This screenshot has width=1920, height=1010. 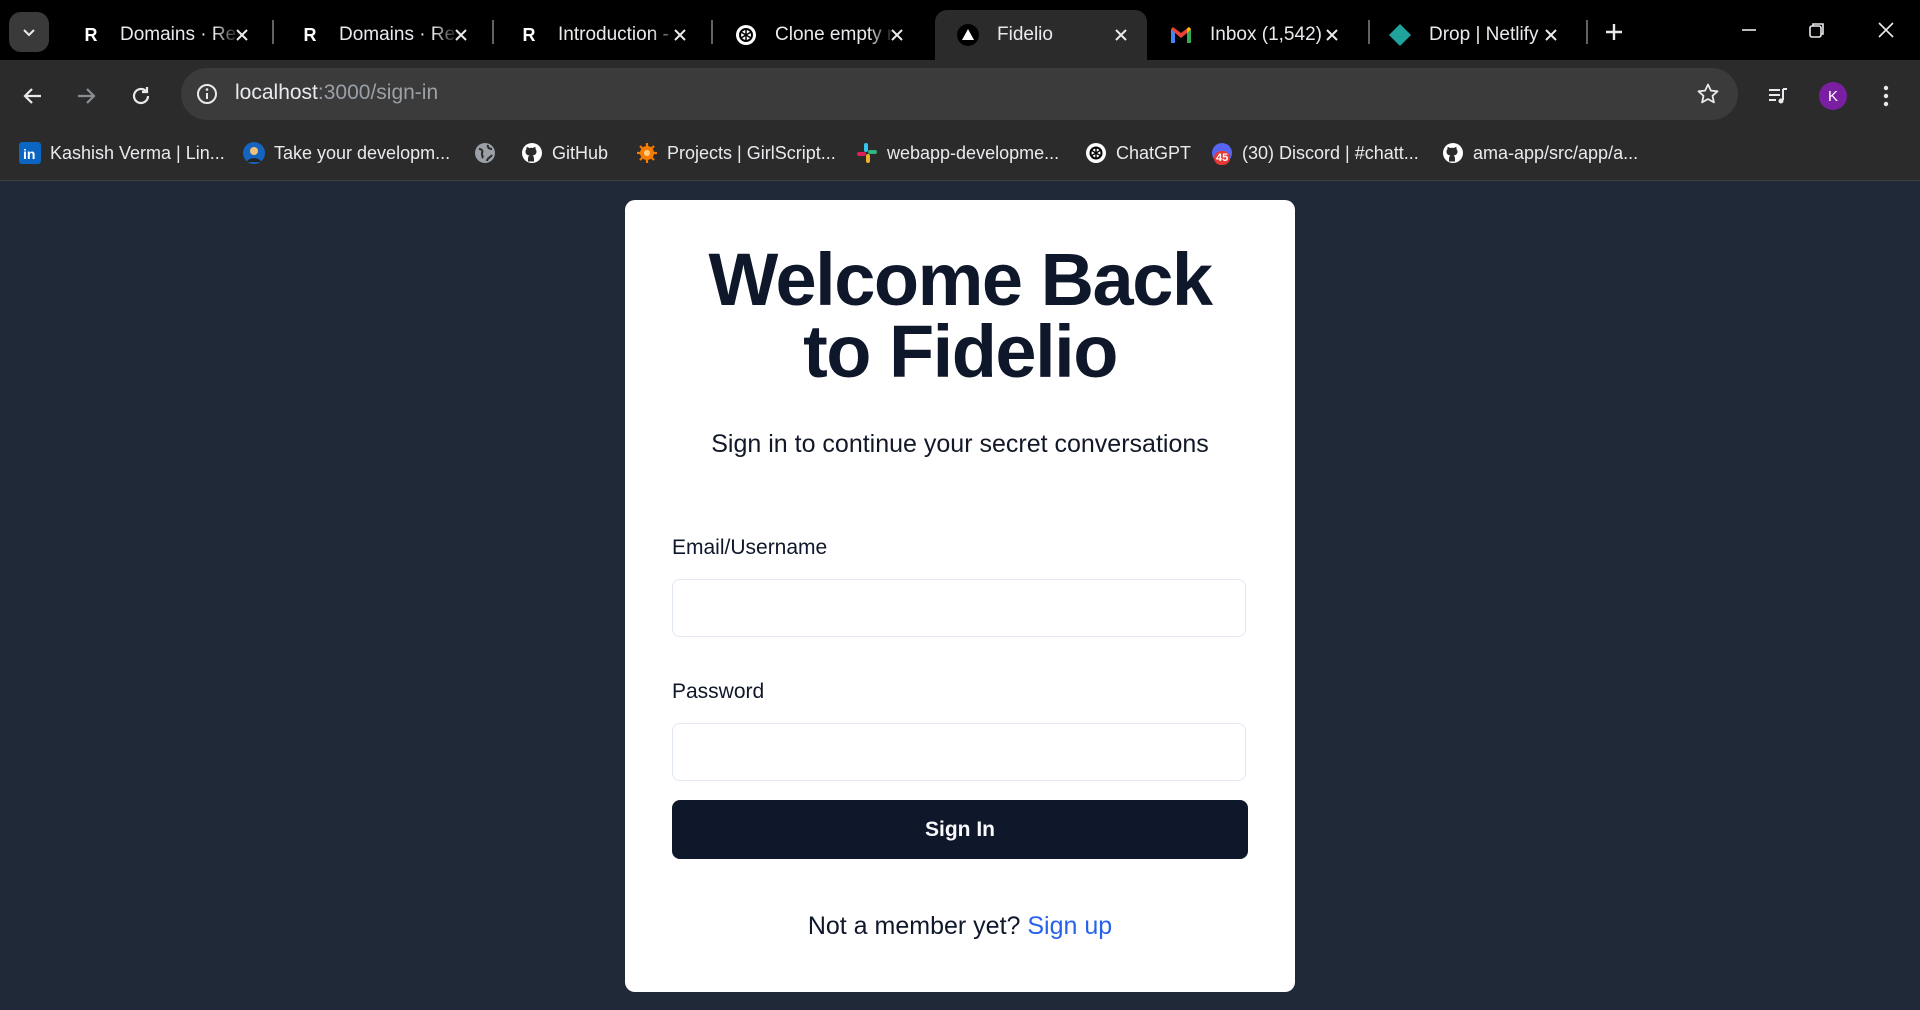 What do you see at coordinates (1708, 94) in the screenshot?
I see `bookmark-star-icon` at bounding box center [1708, 94].